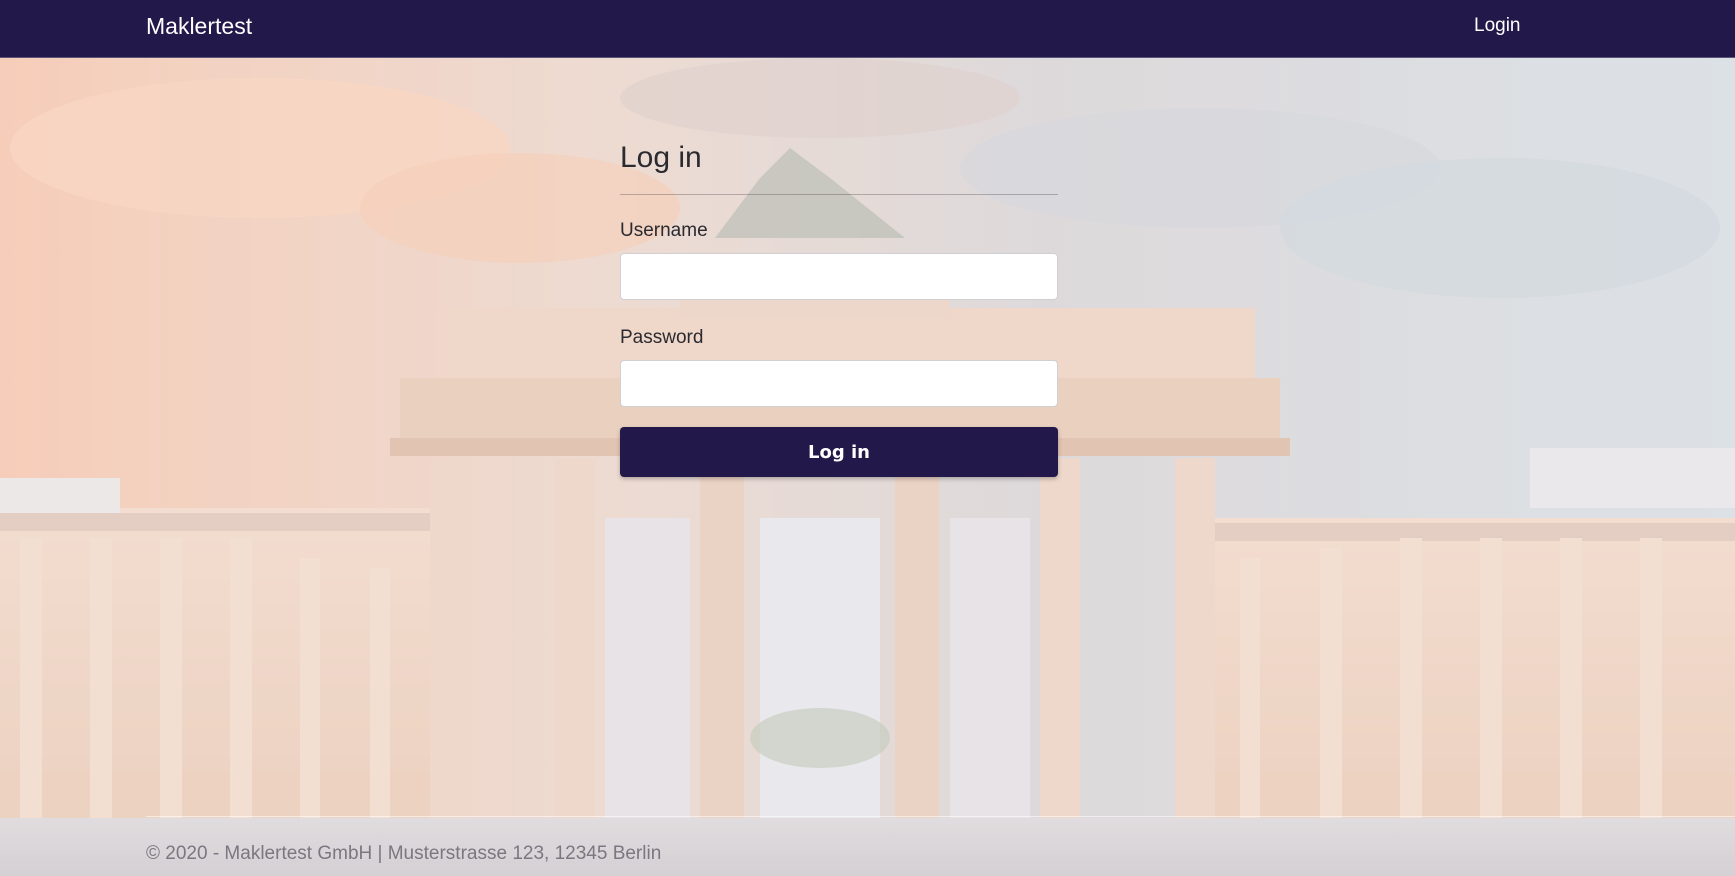 The width and height of the screenshot is (1735, 876). Describe the element at coordinates (940, 816) in the screenshot. I see `footer-divider` at that location.